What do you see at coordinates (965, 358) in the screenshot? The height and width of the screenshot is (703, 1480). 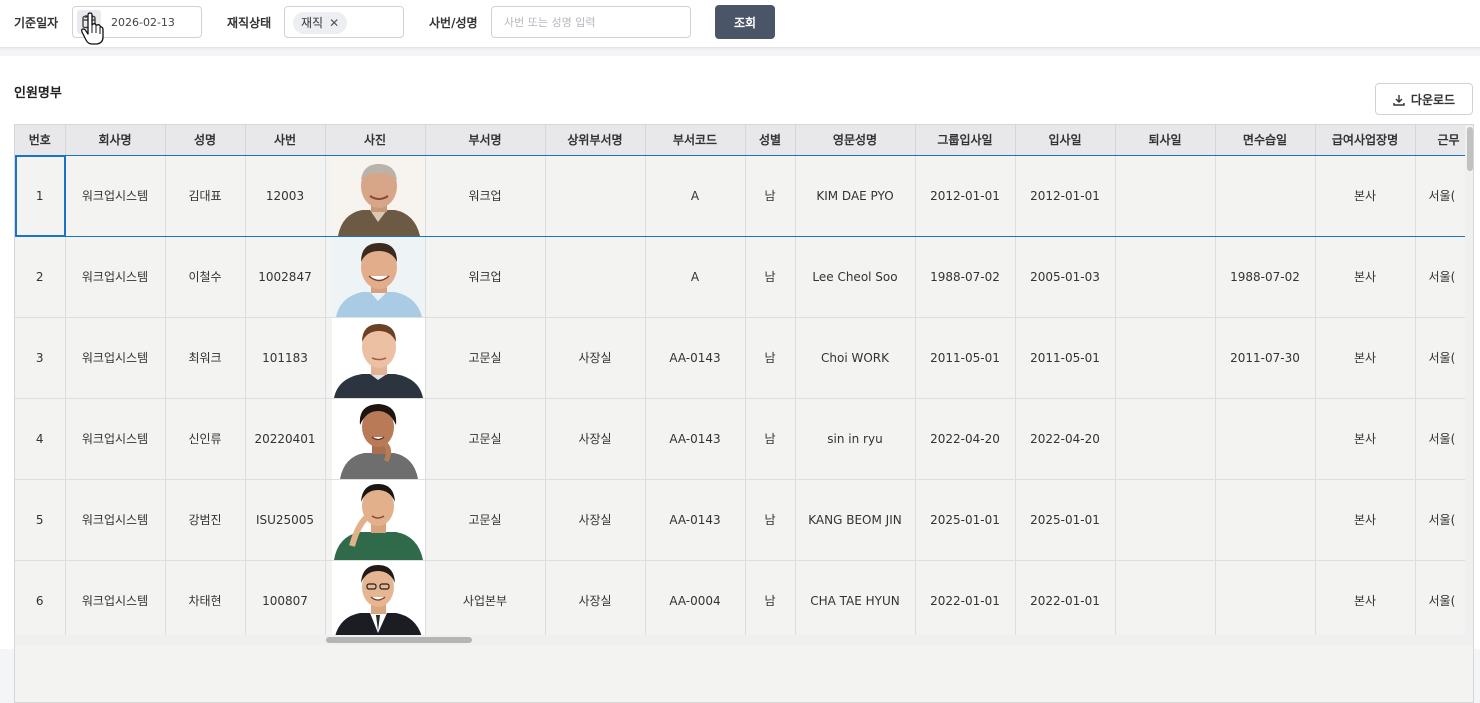 I see `cell-group-join: 2011-05-01` at bounding box center [965, 358].